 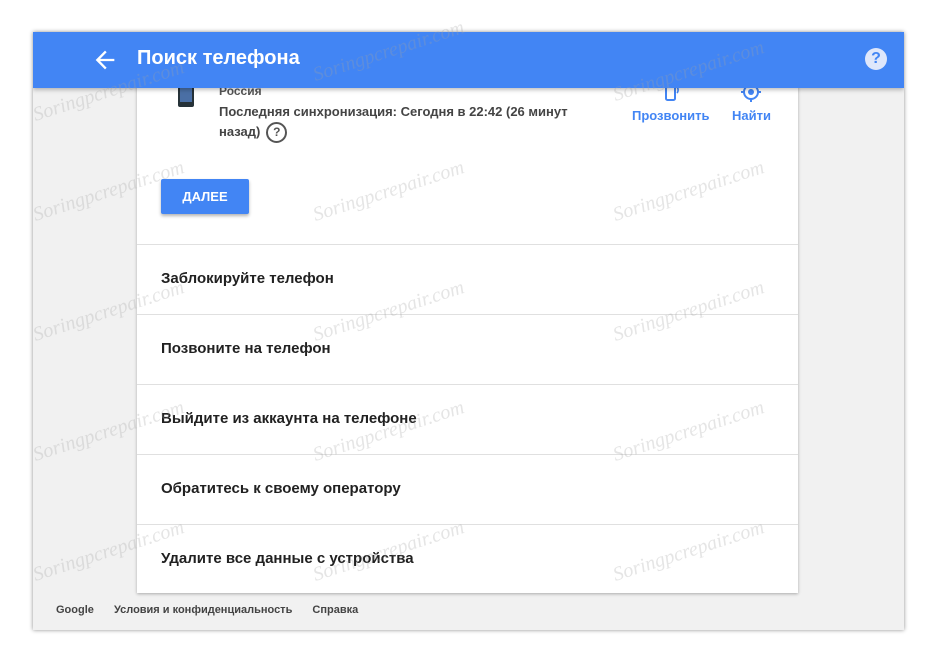 I want to click on back-button, so click(x=105, y=60).